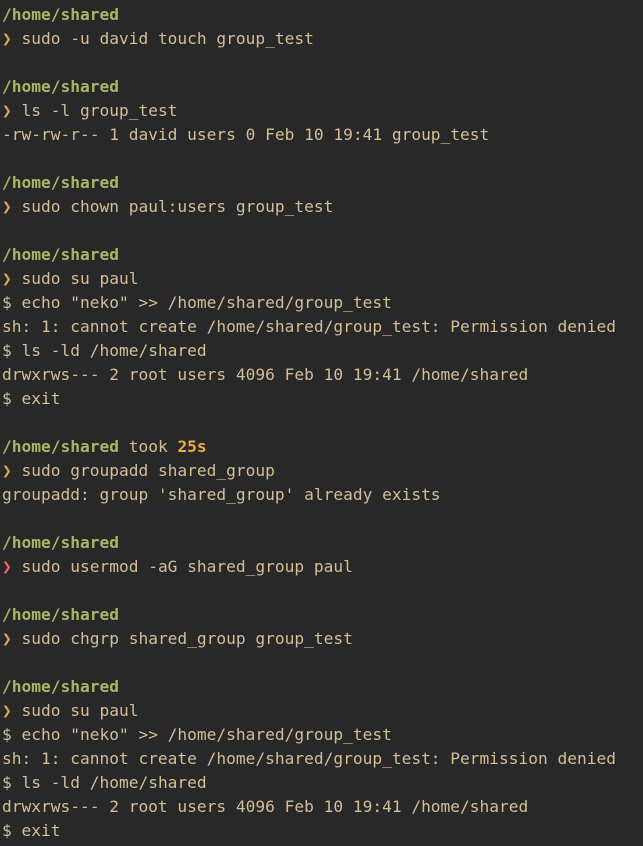  Describe the element at coordinates (322, 39) in the screenshot. I see `prompt-command-line: ❯ sudo -u david touch group_test` at that location.